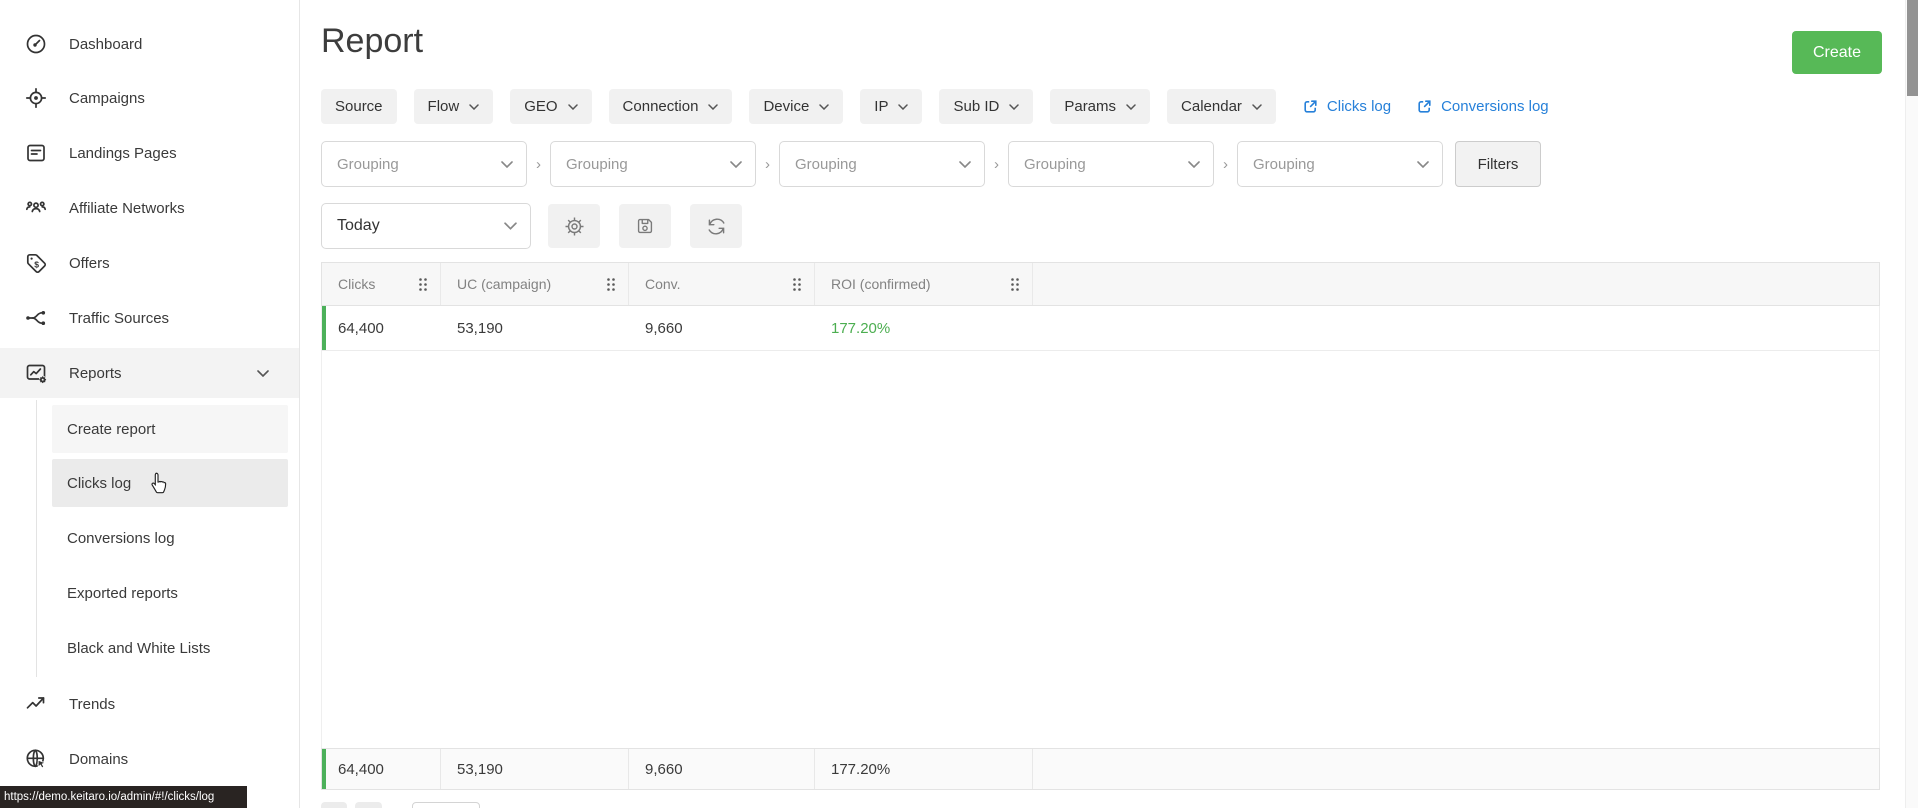  Describe the element at coordinates (1111, 164) in the screenshot. I see `grouping-select-4: Grouping` at that location.